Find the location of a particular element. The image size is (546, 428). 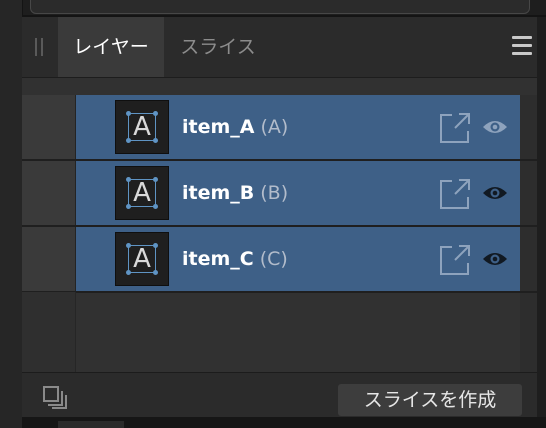

layer-row-body: A item_C (C) is located at coordinates (298, 259).